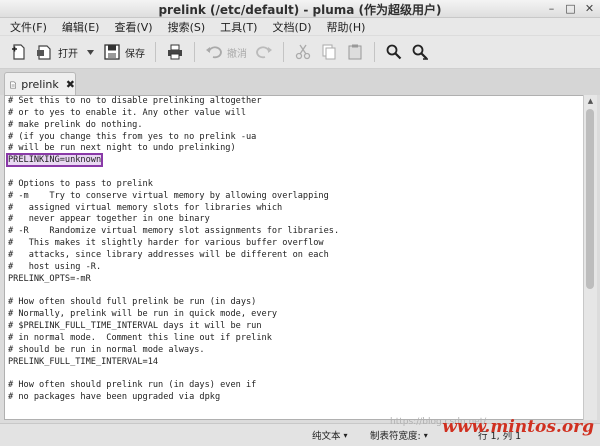 The height and width of the screenshot is (446, 600). I want to click on cut-button, so click(303, 52).